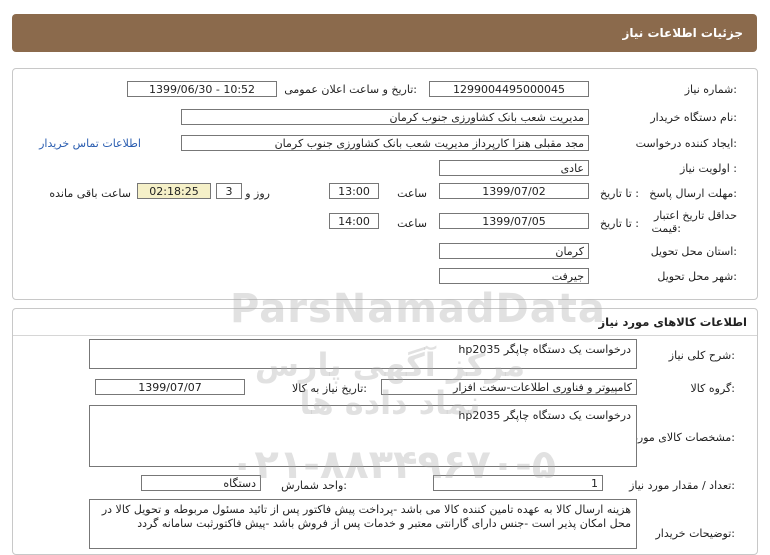 Image resolution: width=770 pixels, height=555 pixels. I want to click on group-field: کامپیوتر و فناوری اطلاعات-سخت افزار, so click(509, 387).